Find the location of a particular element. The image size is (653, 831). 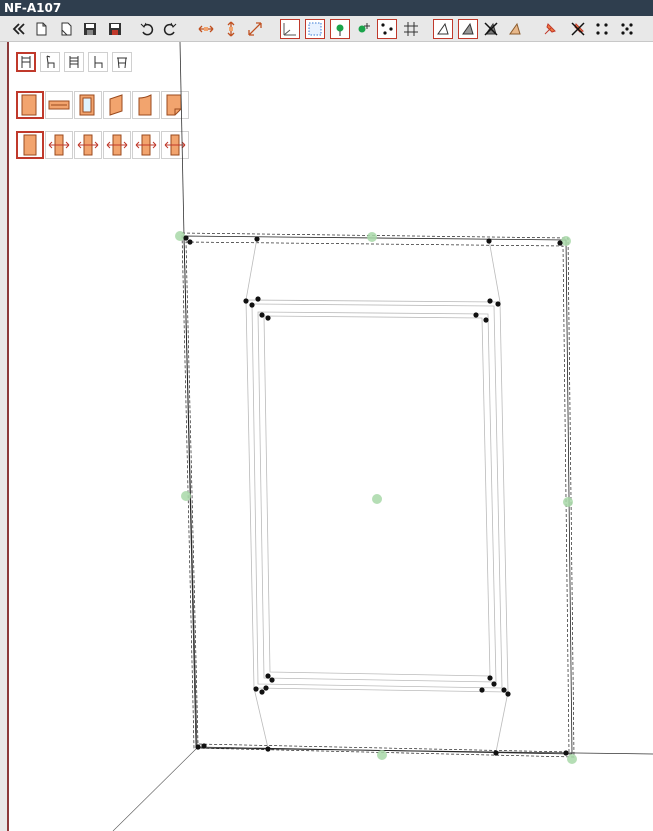

chair-back-button is located at coordinates (74, 62).